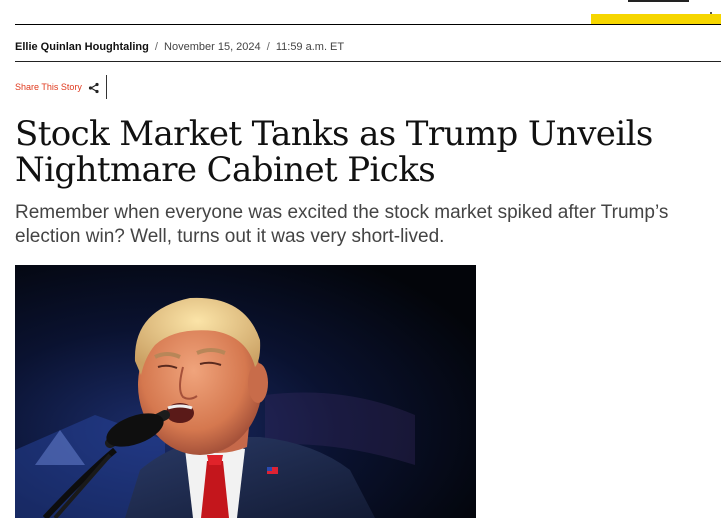  What do you see at coordinates (48, 87) in the screenshot?
I see `share-label: Share This Story` at bounding box center [48, 87].